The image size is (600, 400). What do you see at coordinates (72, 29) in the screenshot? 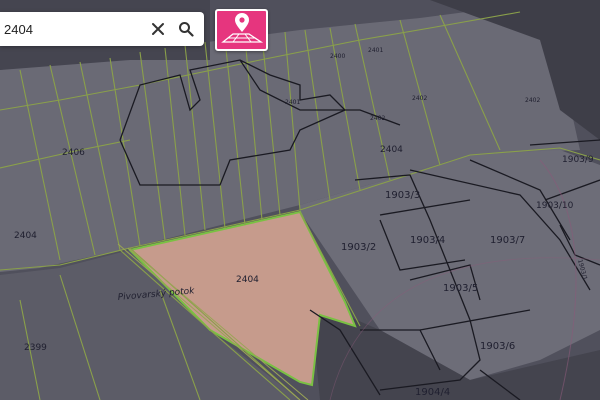
I see `search-input` at bounding box center [72, 29].